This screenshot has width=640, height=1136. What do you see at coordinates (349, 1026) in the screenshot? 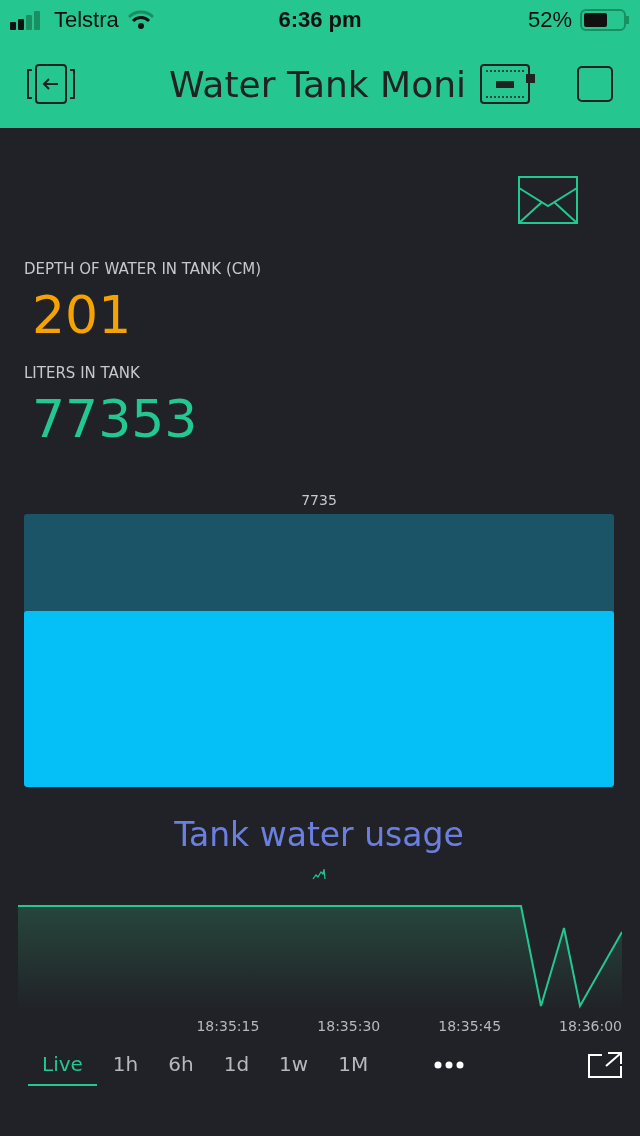
I see `x-axis-label: 18:35:30` at bounding box center [349, 1026].